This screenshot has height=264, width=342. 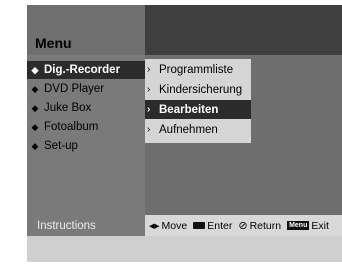 I want to click on instructions-label: Instructions, so click(x=86, y=225).